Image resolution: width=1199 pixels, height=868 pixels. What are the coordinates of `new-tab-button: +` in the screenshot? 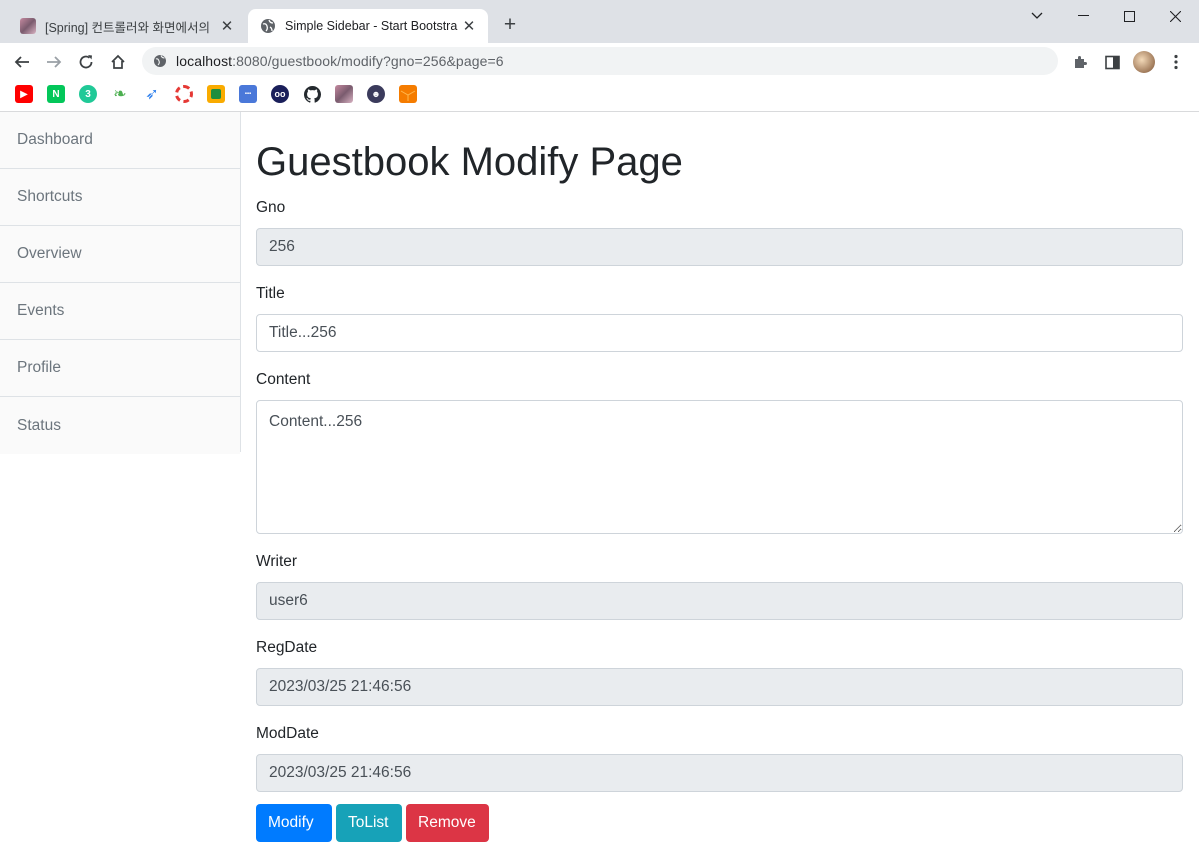 It's located at (510, 25).